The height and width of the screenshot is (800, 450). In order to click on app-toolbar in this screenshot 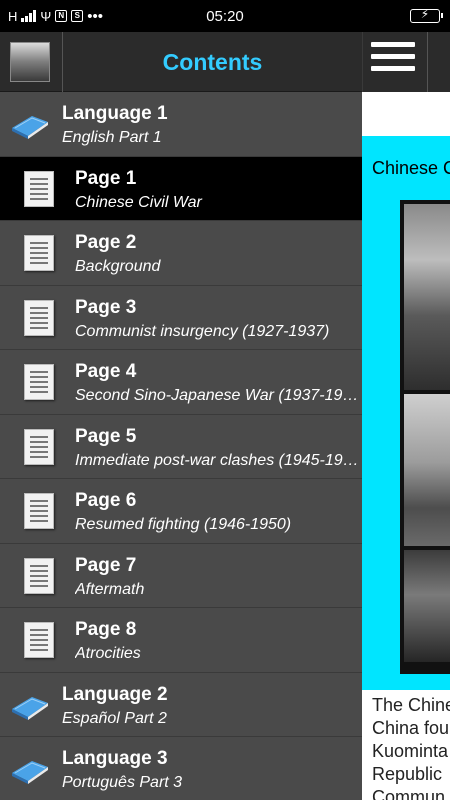, I will do `click(406, 62)`.